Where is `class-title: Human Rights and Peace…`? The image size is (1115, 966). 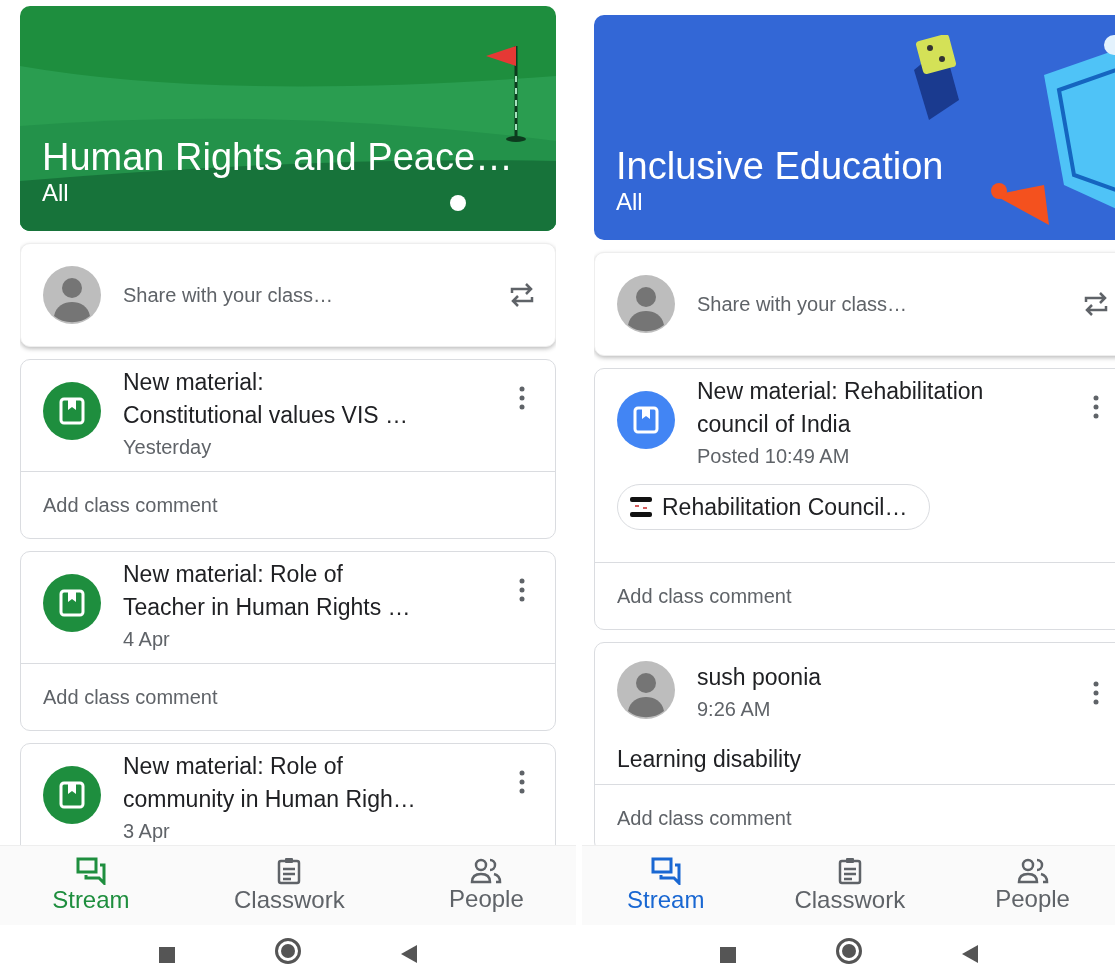
class-title: Human Rights and Peace… is located at coordinates (278, 157).